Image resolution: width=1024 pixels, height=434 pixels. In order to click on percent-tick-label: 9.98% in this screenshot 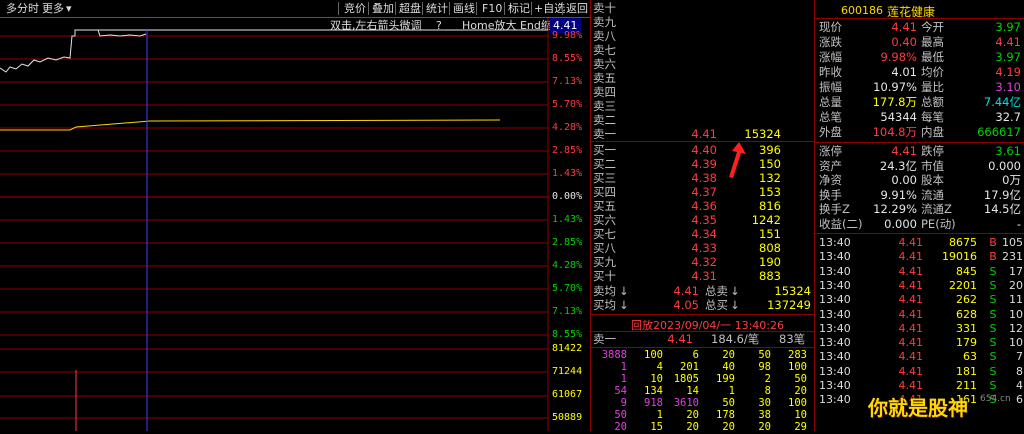, I will do `click(567, 35)`.